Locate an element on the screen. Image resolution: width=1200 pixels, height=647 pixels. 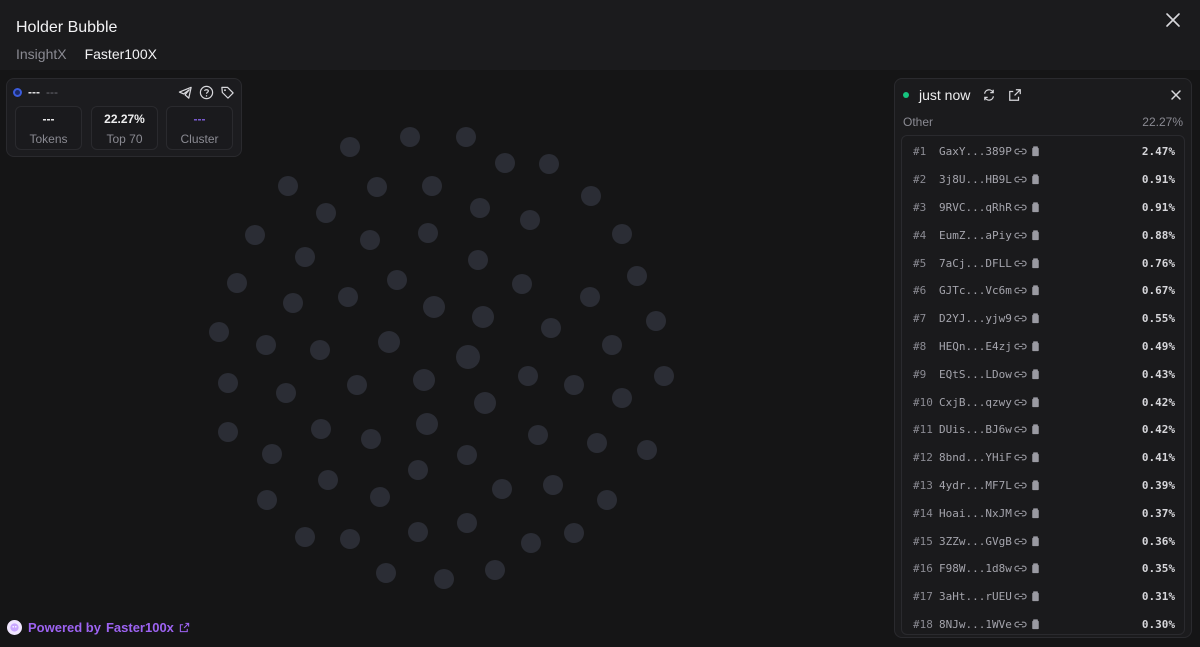
faster100x-link: Faster100x is located at coordinates (140, 627).